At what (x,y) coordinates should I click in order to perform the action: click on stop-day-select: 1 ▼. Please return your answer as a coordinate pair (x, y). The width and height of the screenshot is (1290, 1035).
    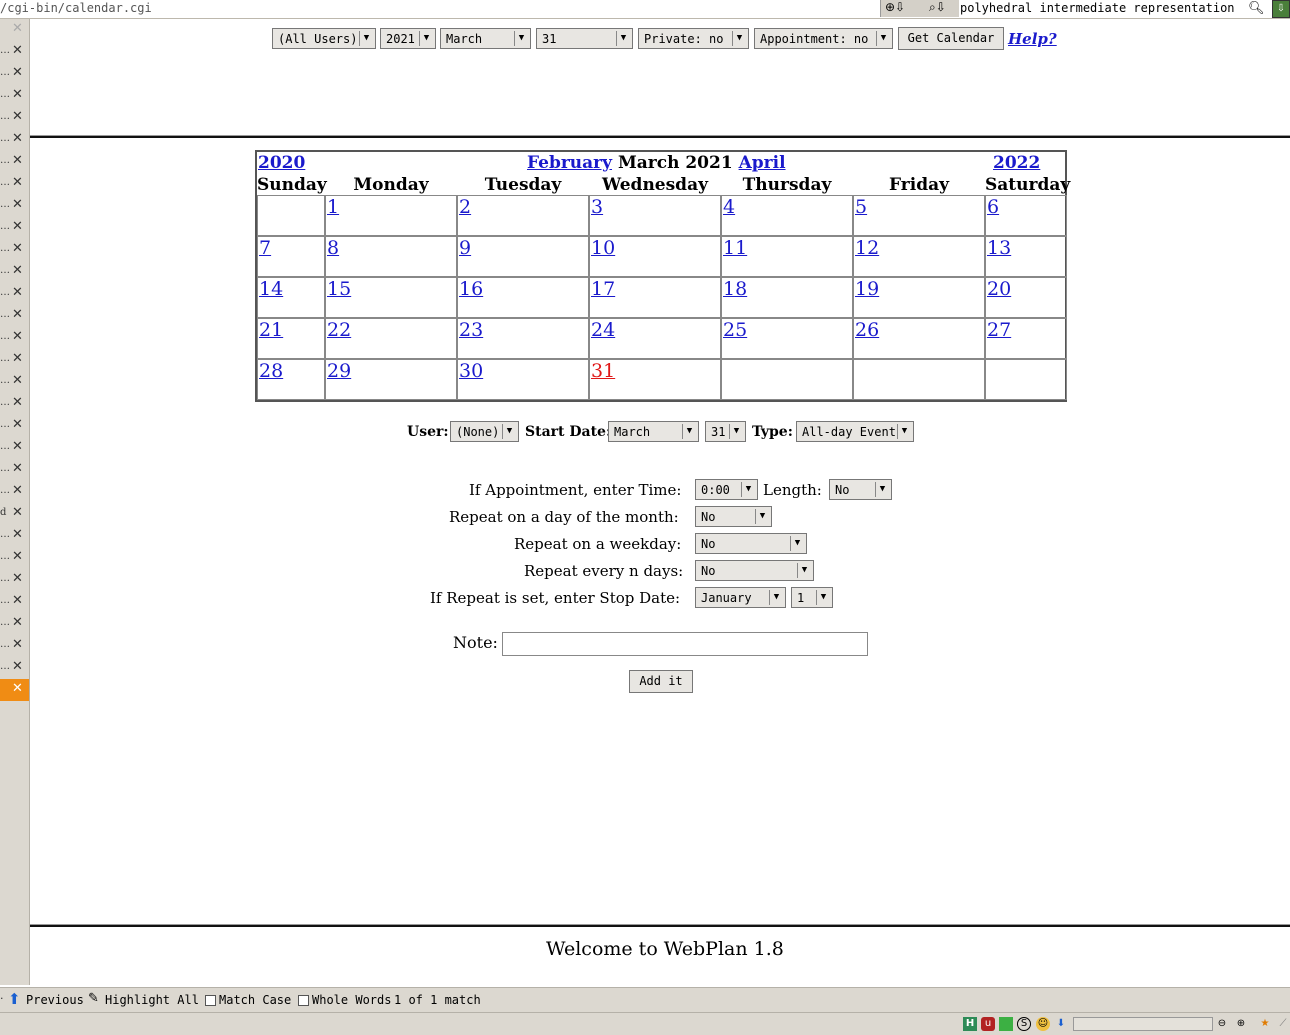
    Looking at the image, I should click on (812, 597).